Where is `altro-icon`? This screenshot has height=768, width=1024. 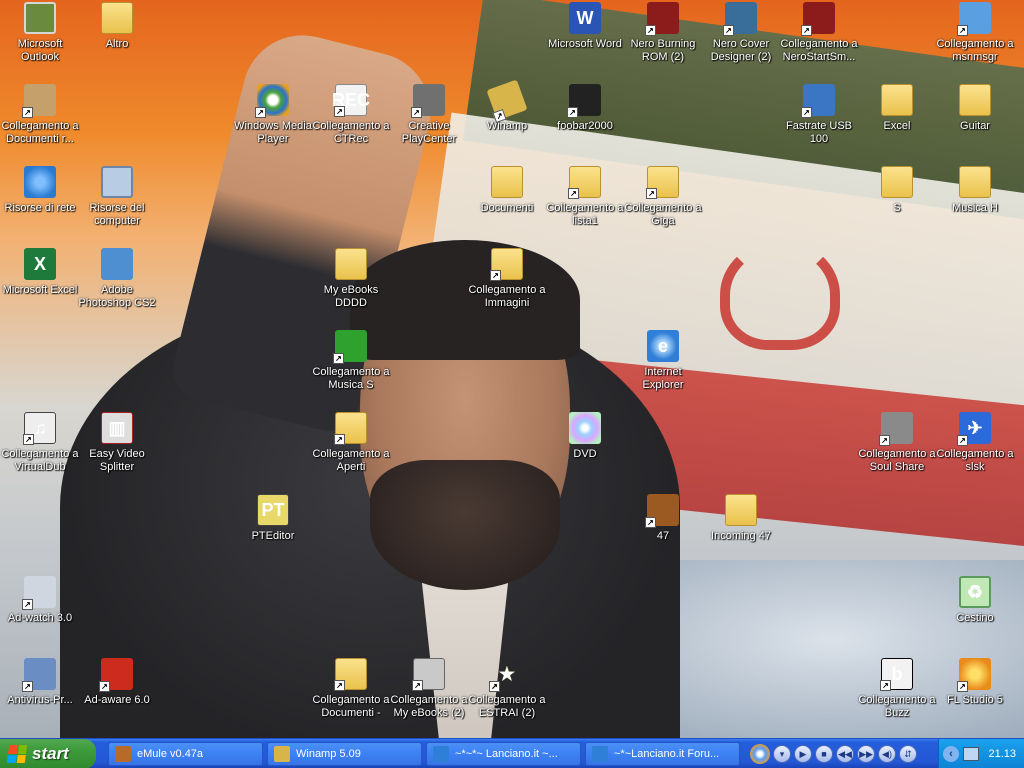
altro-icon is located at coordinates (117, 18).